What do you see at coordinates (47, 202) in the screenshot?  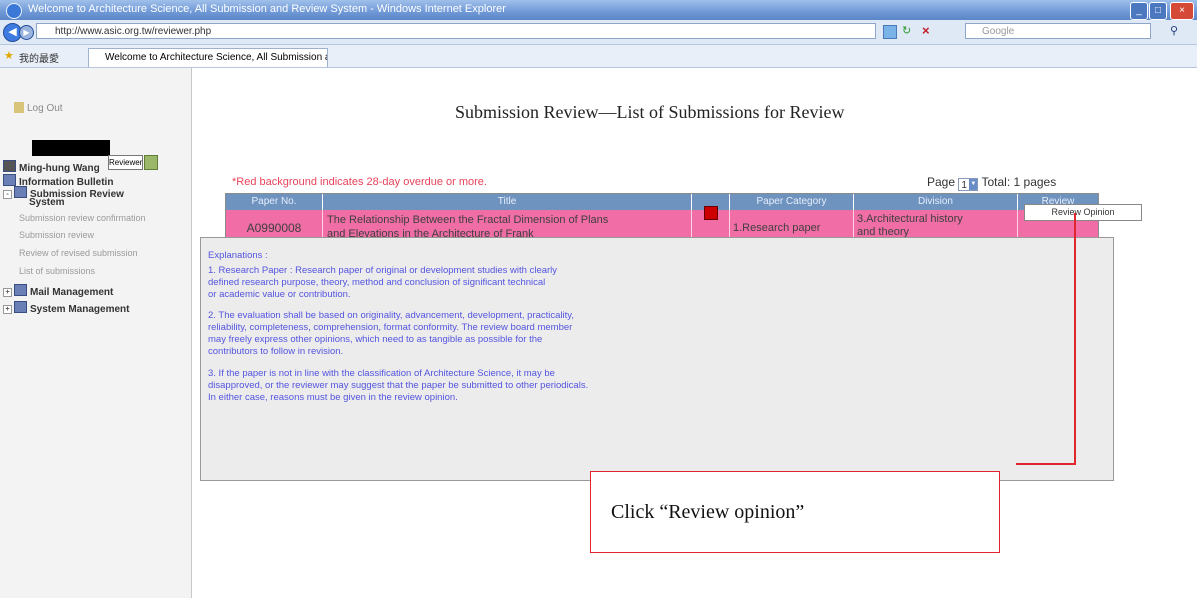 I see `sidebar-item-system: System` at bounding box center [47, 202].